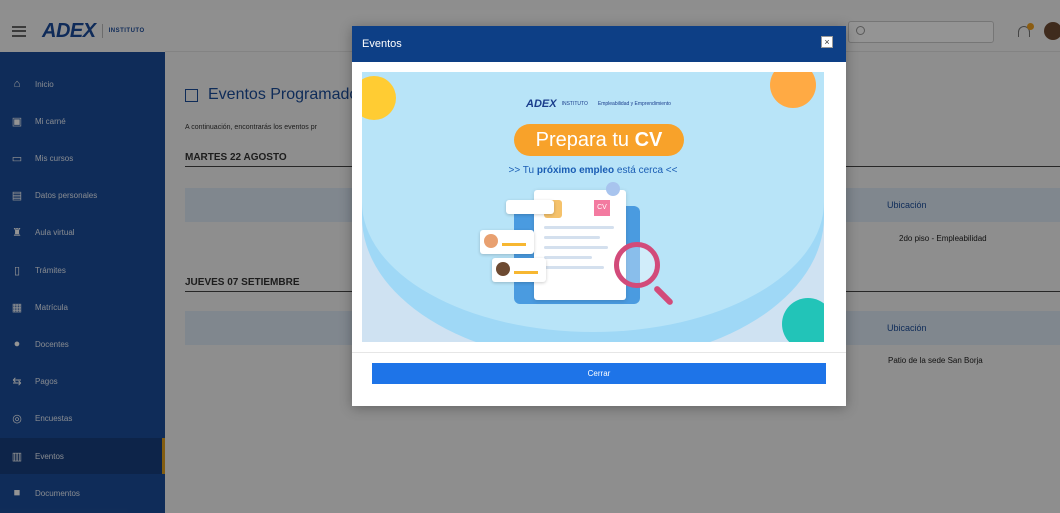 The image size is (1060, 513). I want to click on headline-bold: CV, so click(648, 140).